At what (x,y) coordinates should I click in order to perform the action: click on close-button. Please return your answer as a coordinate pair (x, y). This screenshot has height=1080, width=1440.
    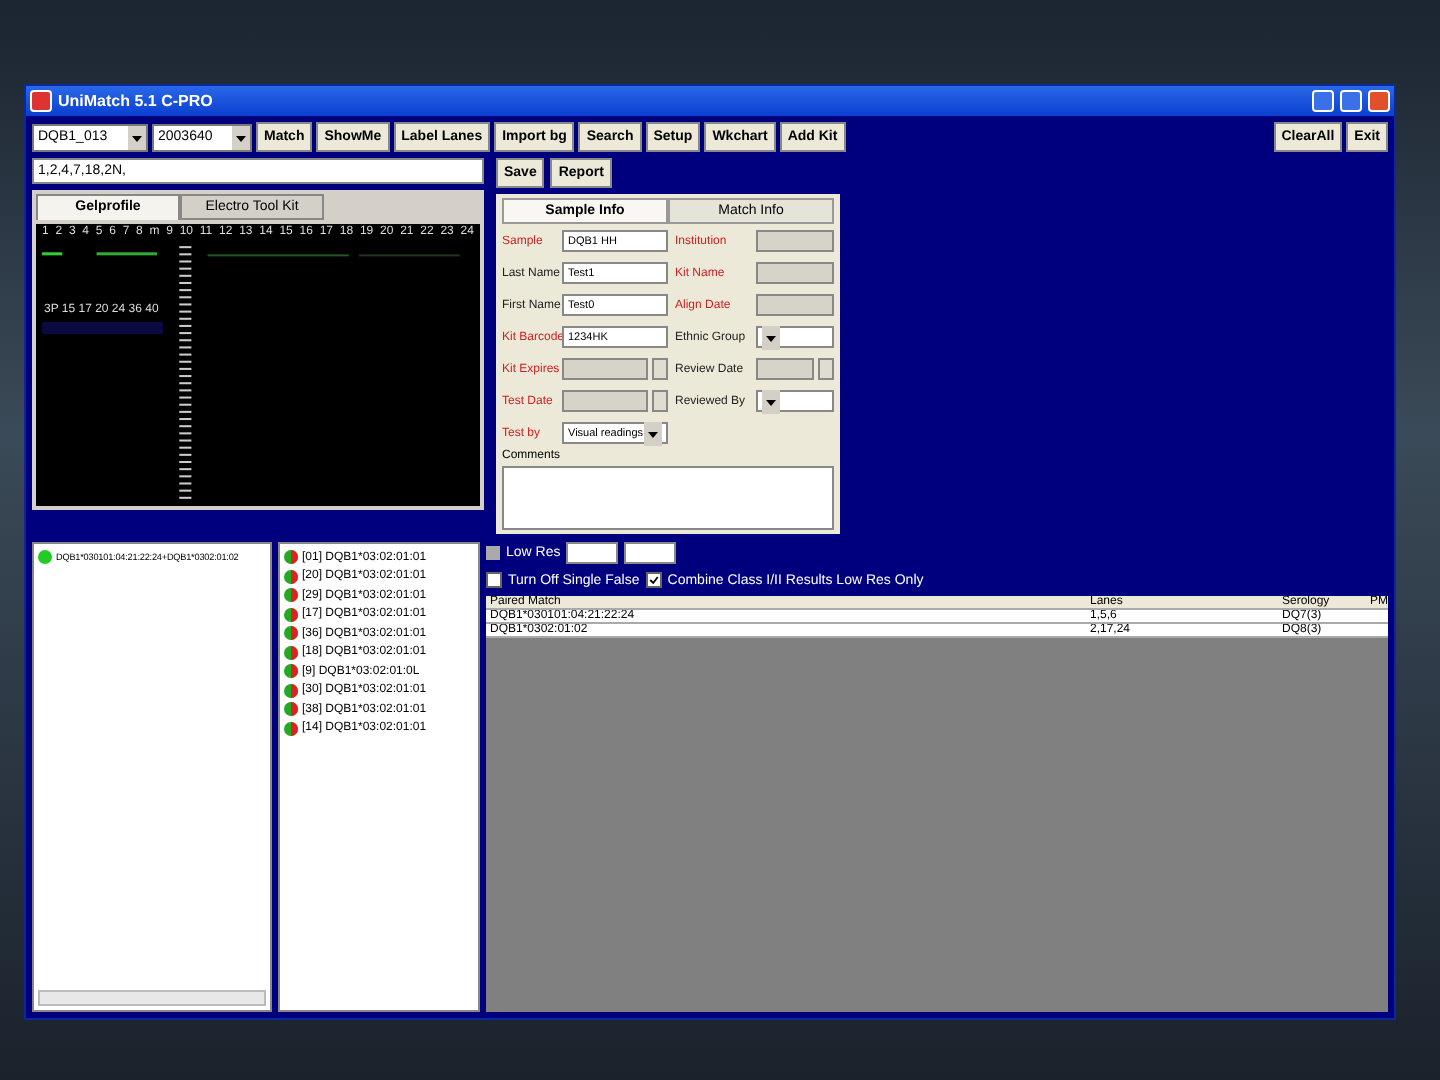
    Looking at the image, I should click on (1379, 101).